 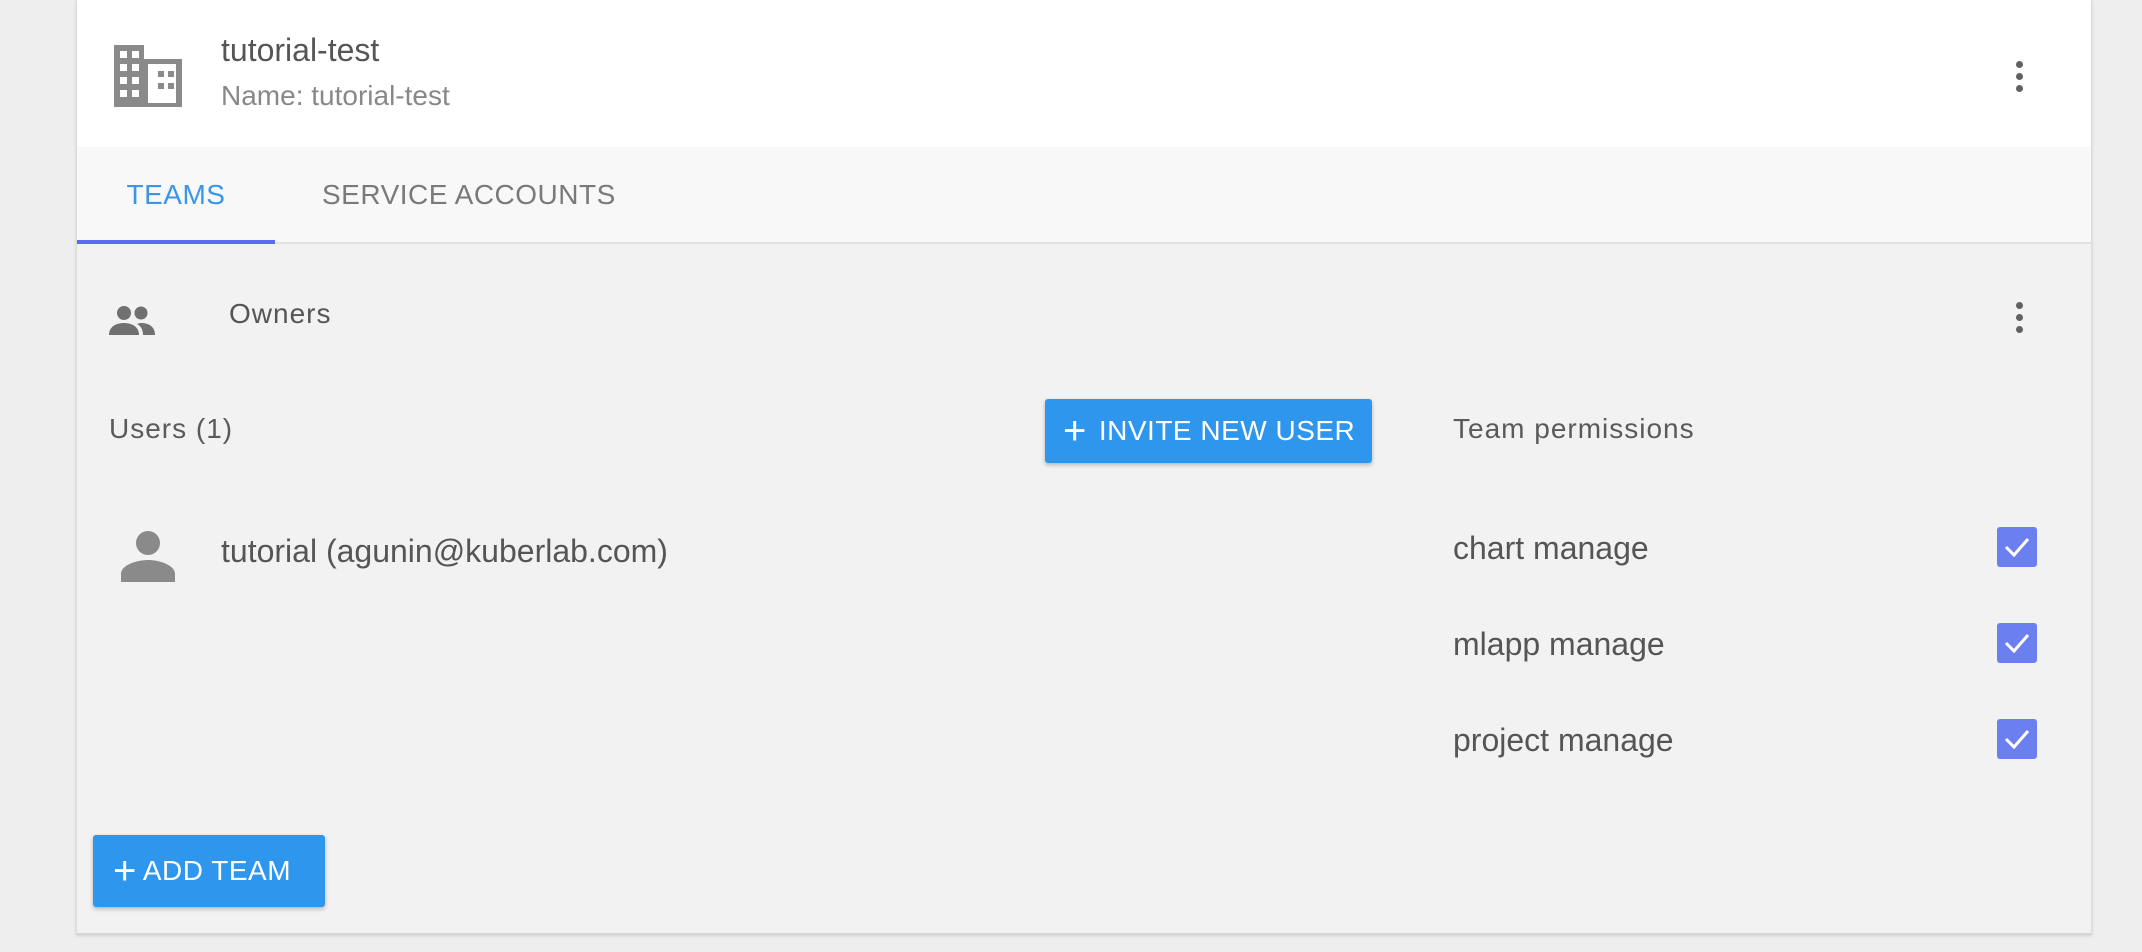 I want to click on permission-checkbox-chart-manage, so click(x=2017, y=547).